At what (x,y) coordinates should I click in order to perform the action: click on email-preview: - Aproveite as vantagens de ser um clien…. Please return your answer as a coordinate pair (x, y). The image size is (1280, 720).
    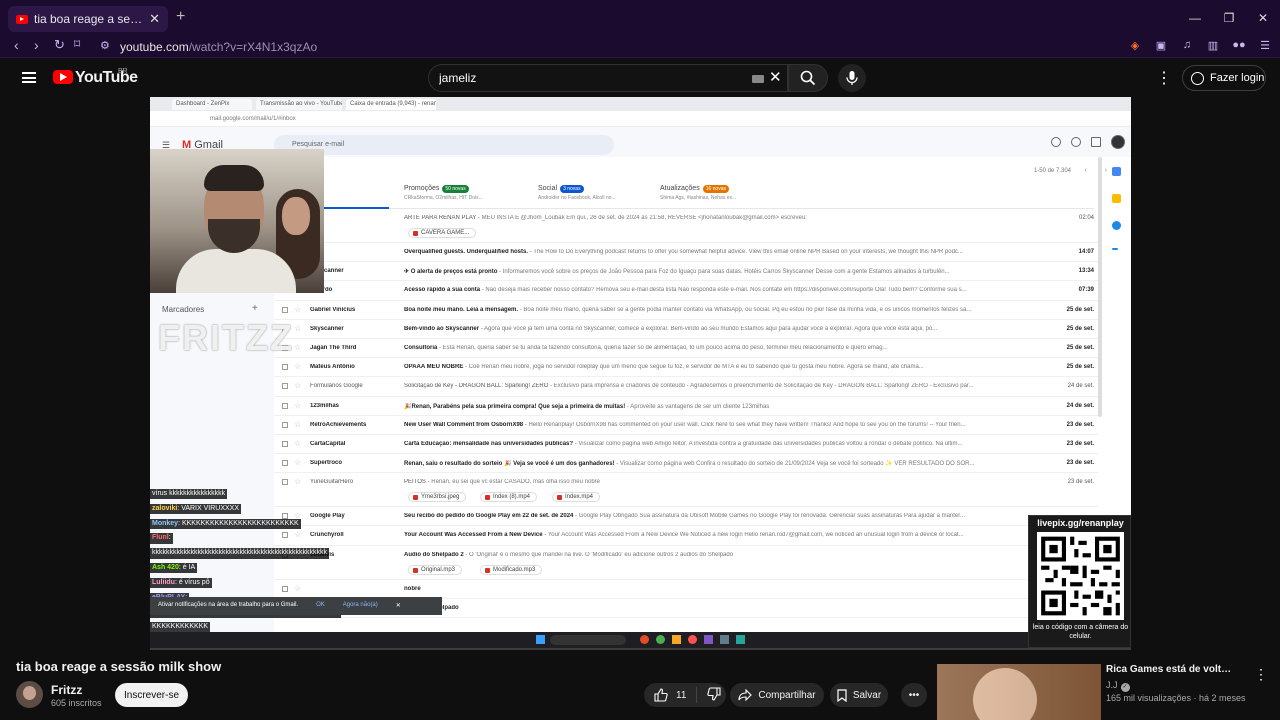
    Looking at the image, I should click on (697, 406).